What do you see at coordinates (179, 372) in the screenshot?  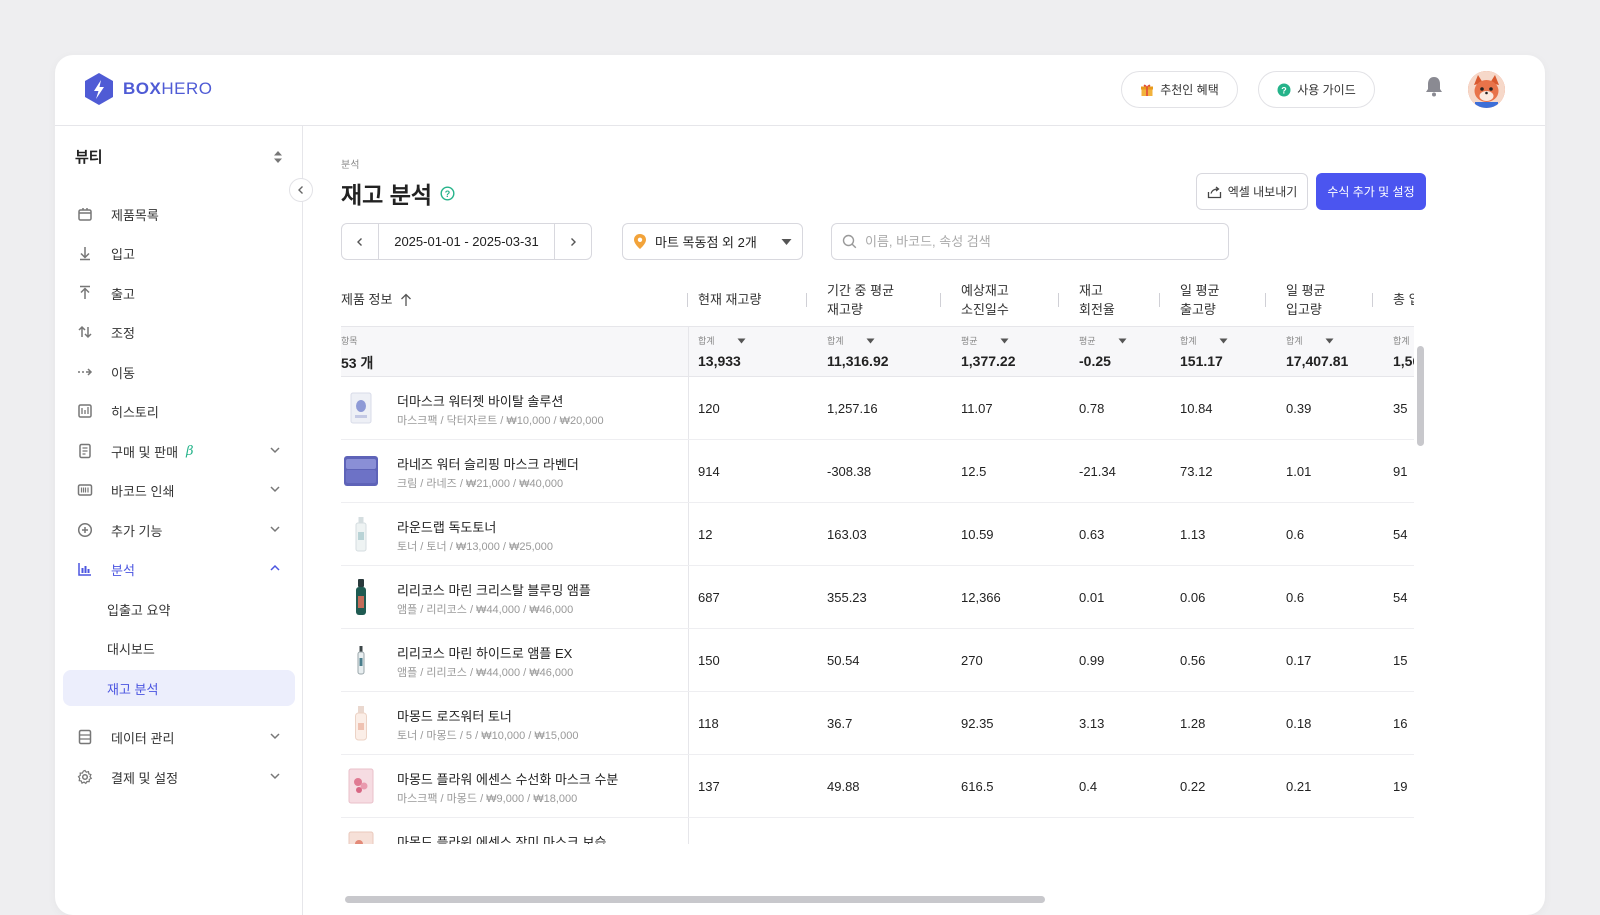 I see `sidebar-item-move: 이동` at bounding box center [179, 372].